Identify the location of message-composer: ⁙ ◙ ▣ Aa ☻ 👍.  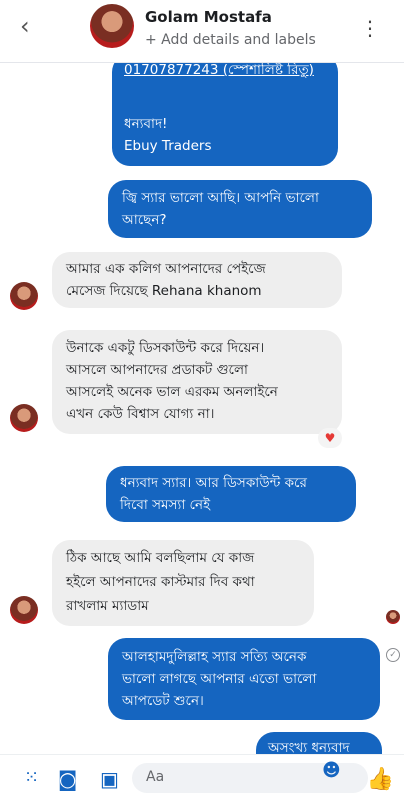
(202, 778).